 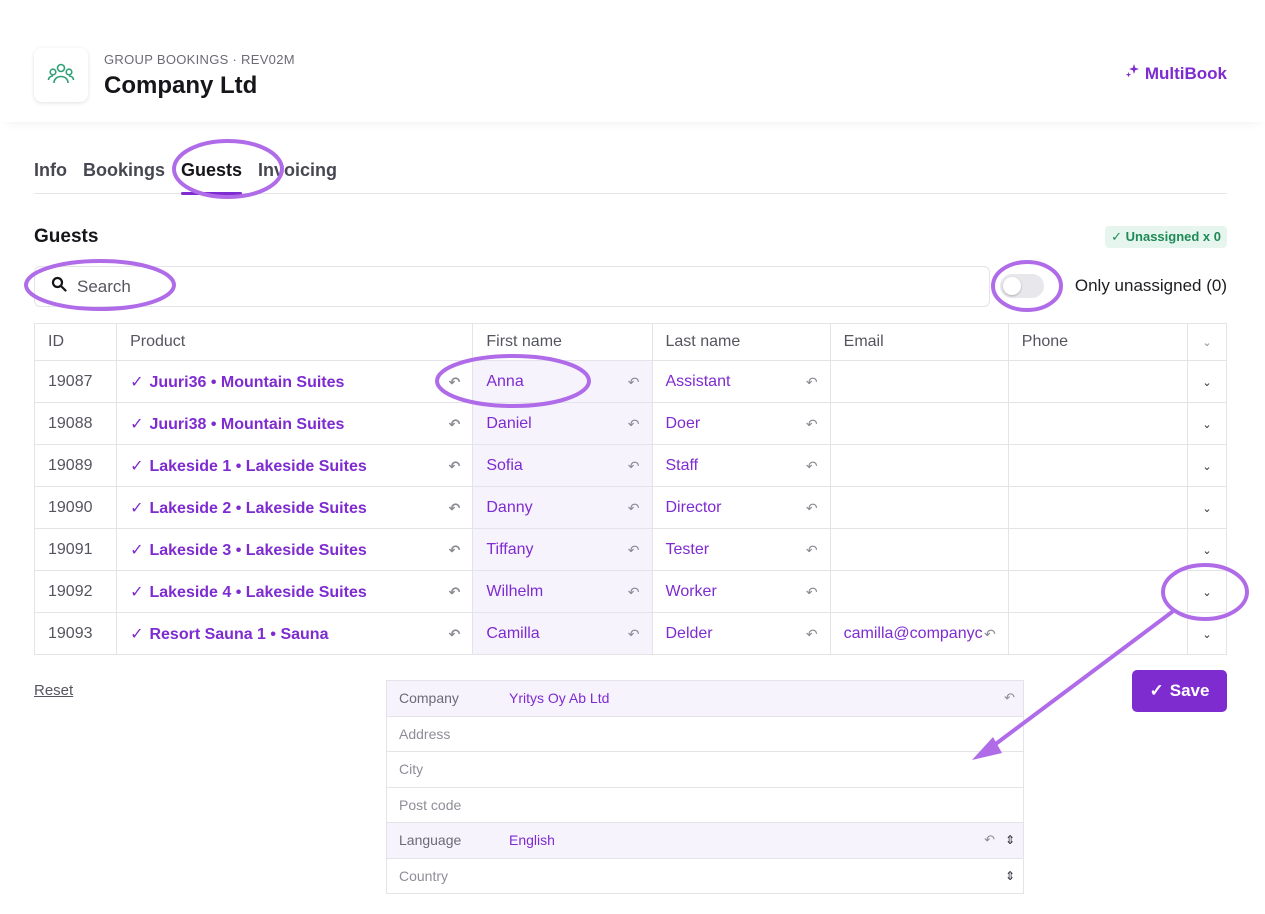 What do you see at coordinates (562, 465) in the screenshot?
I see `first-name-cell: Sofia ↶` at bounding box center [562, 465].